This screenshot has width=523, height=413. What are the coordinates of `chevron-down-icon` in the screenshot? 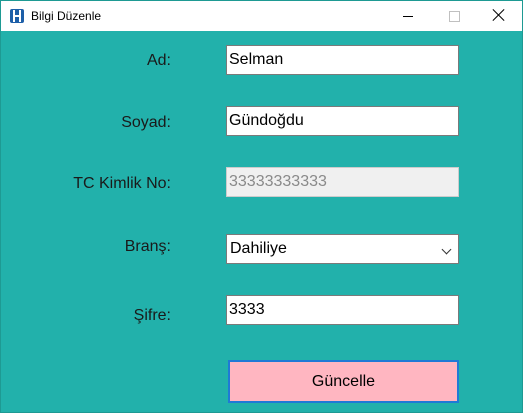 It's located at (446, 249).